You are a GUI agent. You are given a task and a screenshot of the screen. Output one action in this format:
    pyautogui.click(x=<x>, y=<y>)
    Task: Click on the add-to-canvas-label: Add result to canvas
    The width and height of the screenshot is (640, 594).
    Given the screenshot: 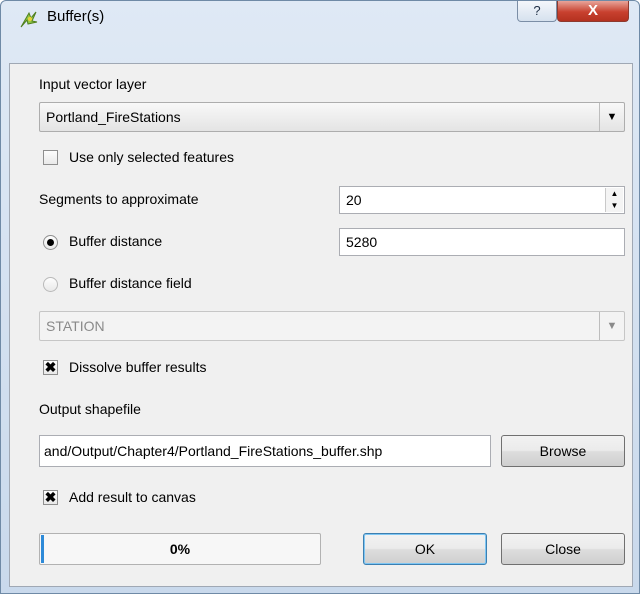 What is the action you would take?
    pyautogui.click(x=132, y=497)
    